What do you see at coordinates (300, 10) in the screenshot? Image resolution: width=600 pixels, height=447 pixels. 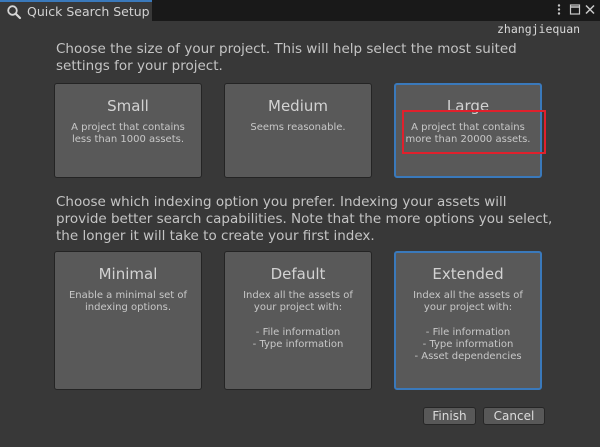 I see `window-titlebar: Quick Search Setup` at bounding box center [300, 10].